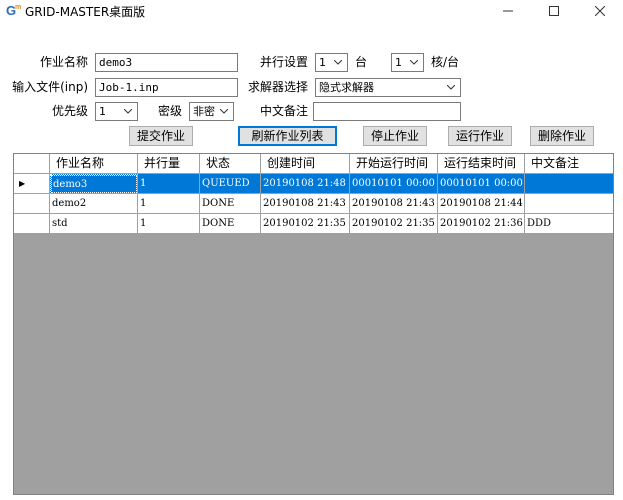 The image size is (623, 500). I want to click on cell-job-name: std, so click(94, 224).